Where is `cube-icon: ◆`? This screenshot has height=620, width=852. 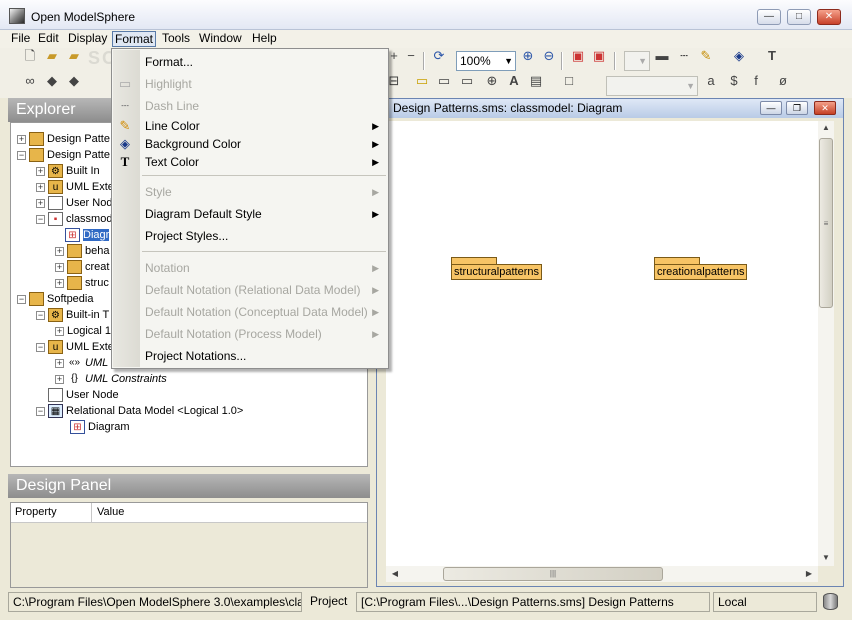 cube-icon: ◆ is located at coordinates (52, 81).